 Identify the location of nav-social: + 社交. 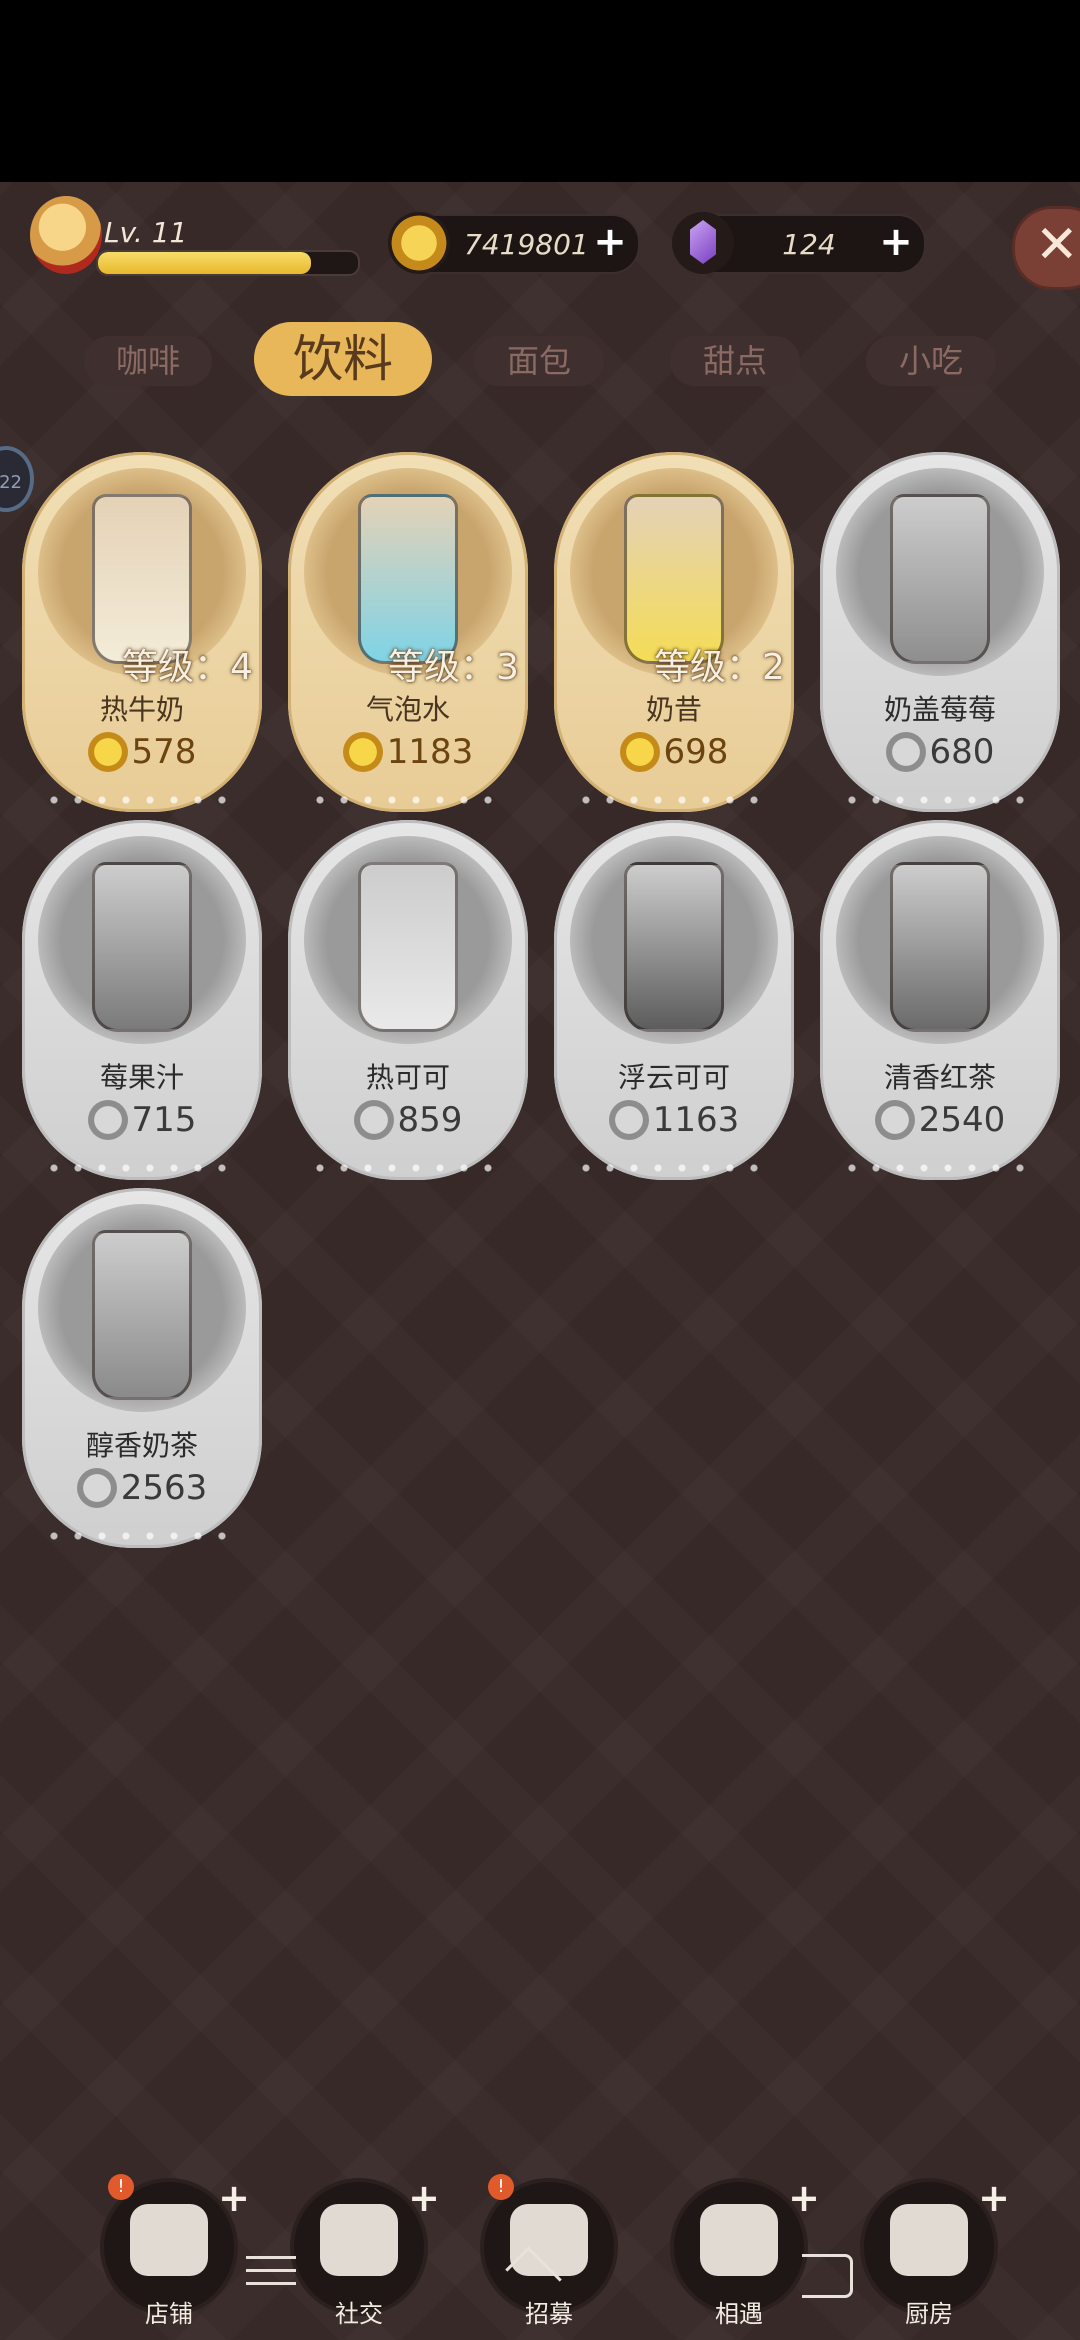
(365, 2252).